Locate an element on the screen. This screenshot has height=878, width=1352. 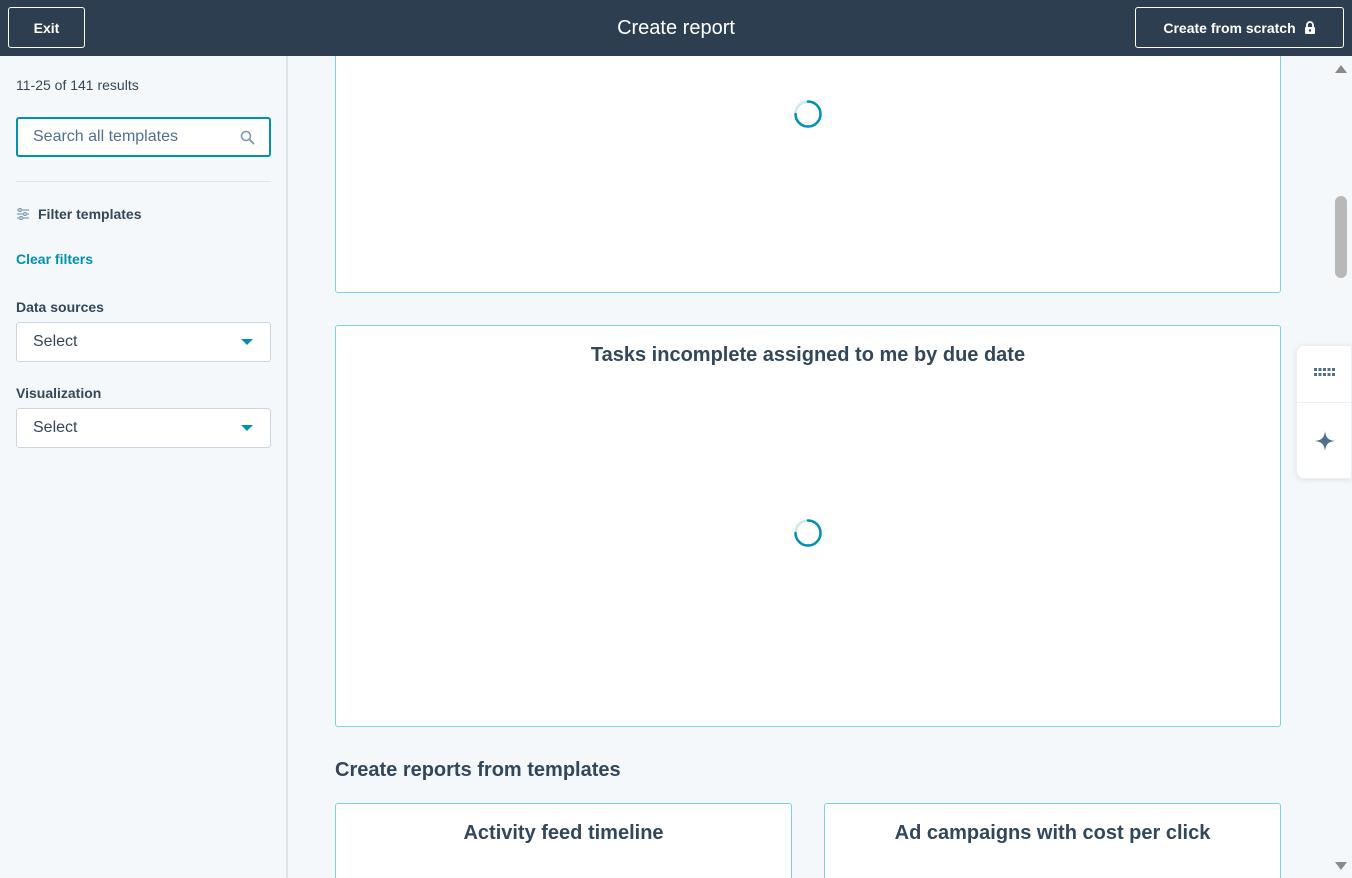
floating-side-widget is located at coordinates (1324, 412).